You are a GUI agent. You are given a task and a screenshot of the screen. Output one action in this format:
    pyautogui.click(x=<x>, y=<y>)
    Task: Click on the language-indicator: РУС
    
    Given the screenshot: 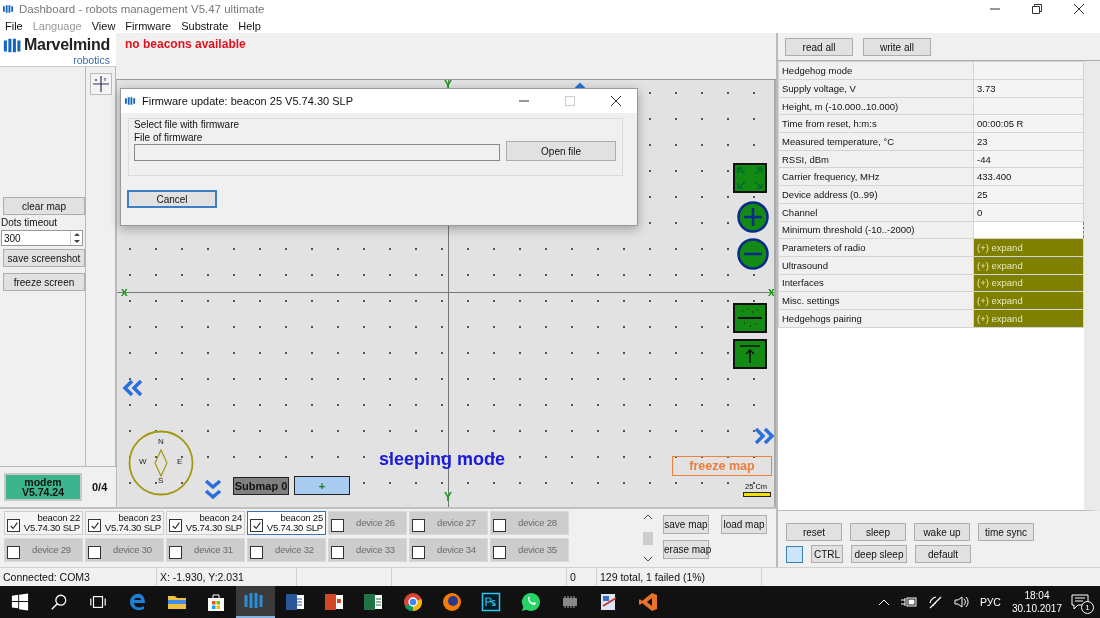 What is the action you would take?
    pyautogui.click(x=990, y=602)
    